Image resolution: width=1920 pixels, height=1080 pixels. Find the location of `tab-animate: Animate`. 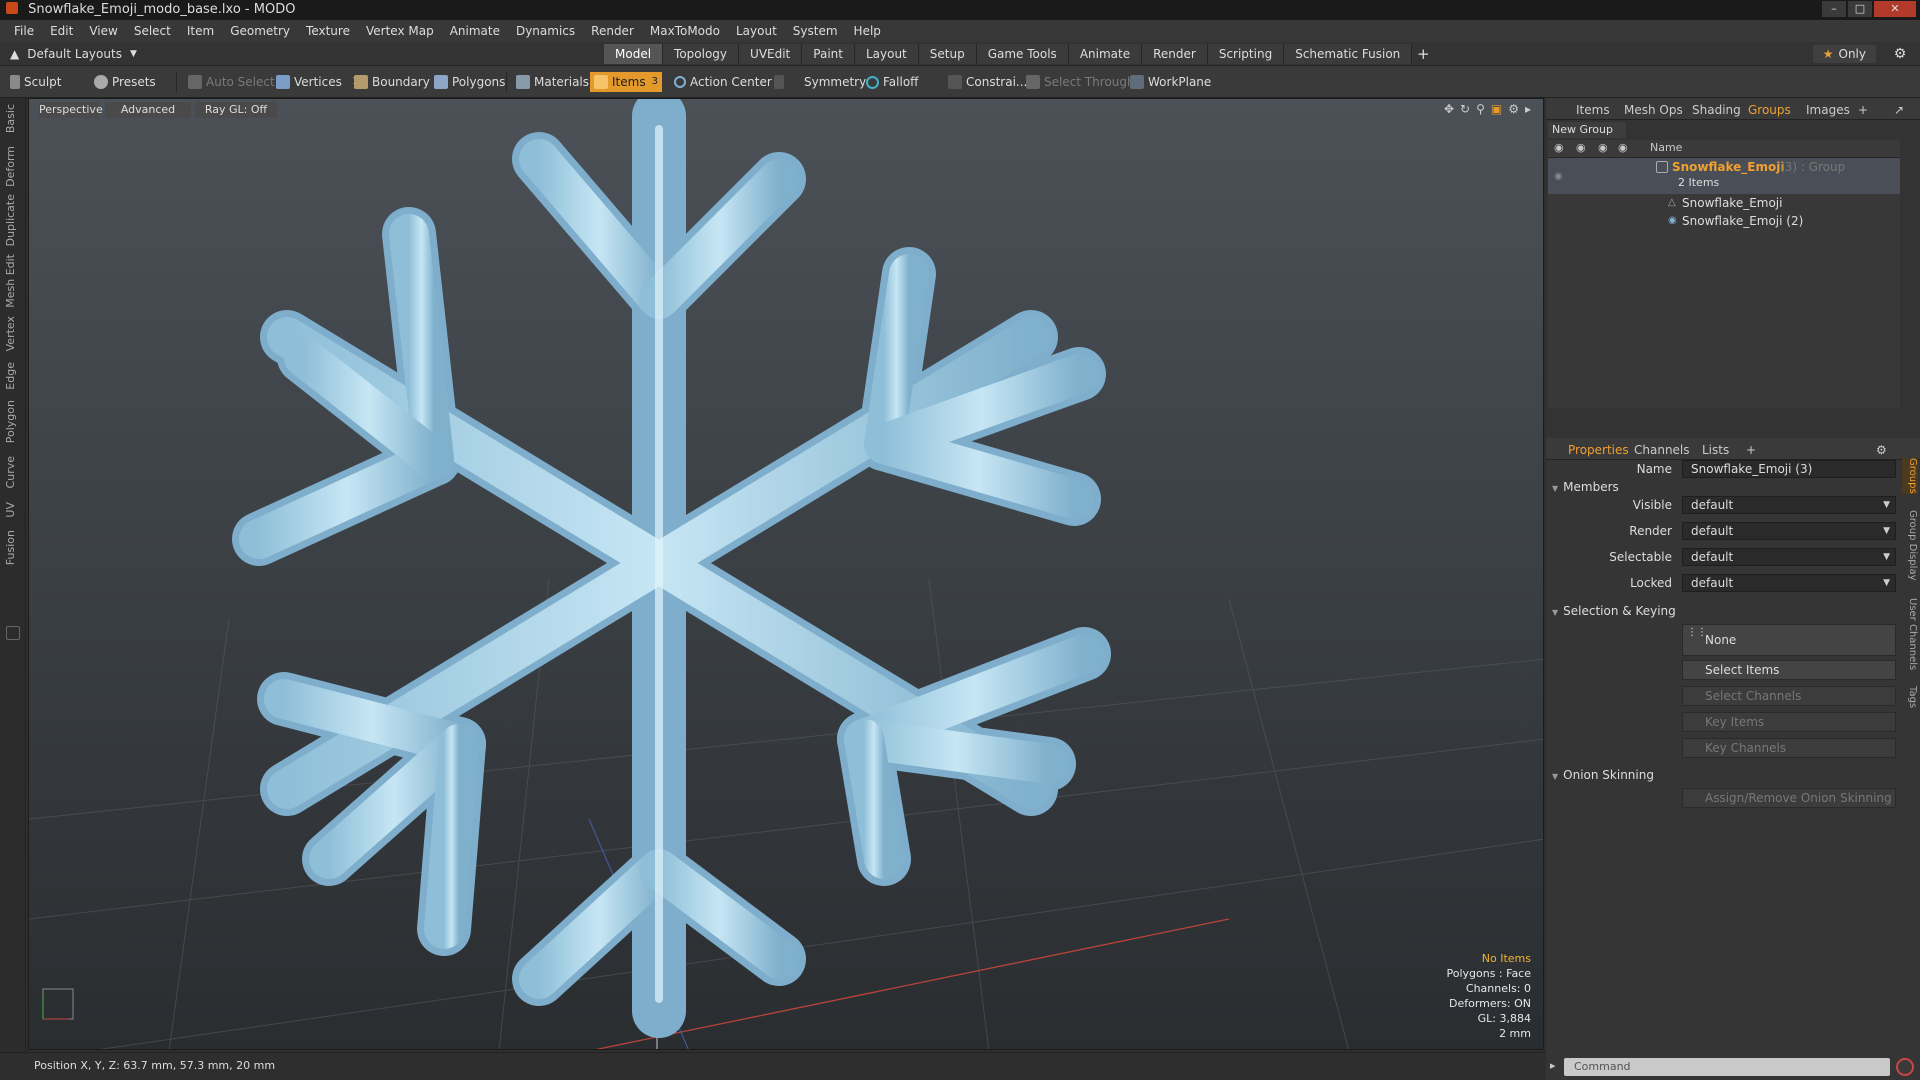

tab-animate: Animate is located at coordinates (1105, 54).